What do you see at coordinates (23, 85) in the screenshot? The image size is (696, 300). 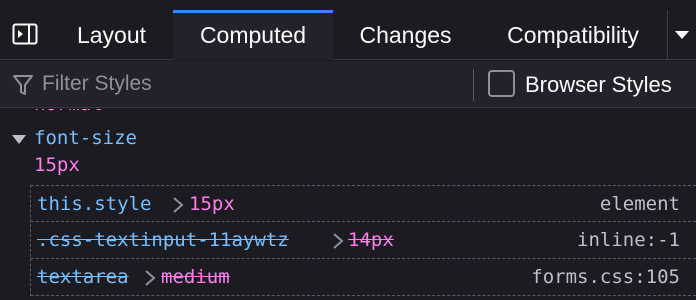 I see `filter-icon` at bounding box center [23, 85].